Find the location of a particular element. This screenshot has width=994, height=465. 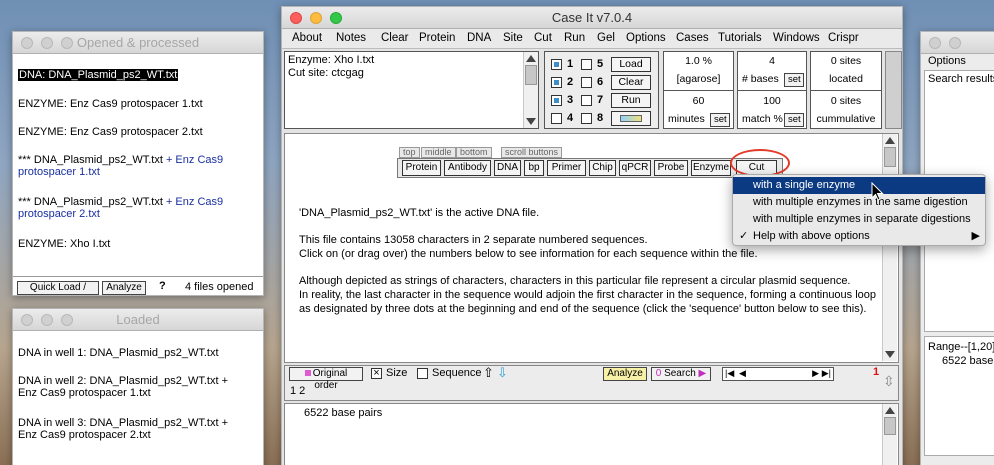

menu-options: Options is located at coordinates (646, 38).